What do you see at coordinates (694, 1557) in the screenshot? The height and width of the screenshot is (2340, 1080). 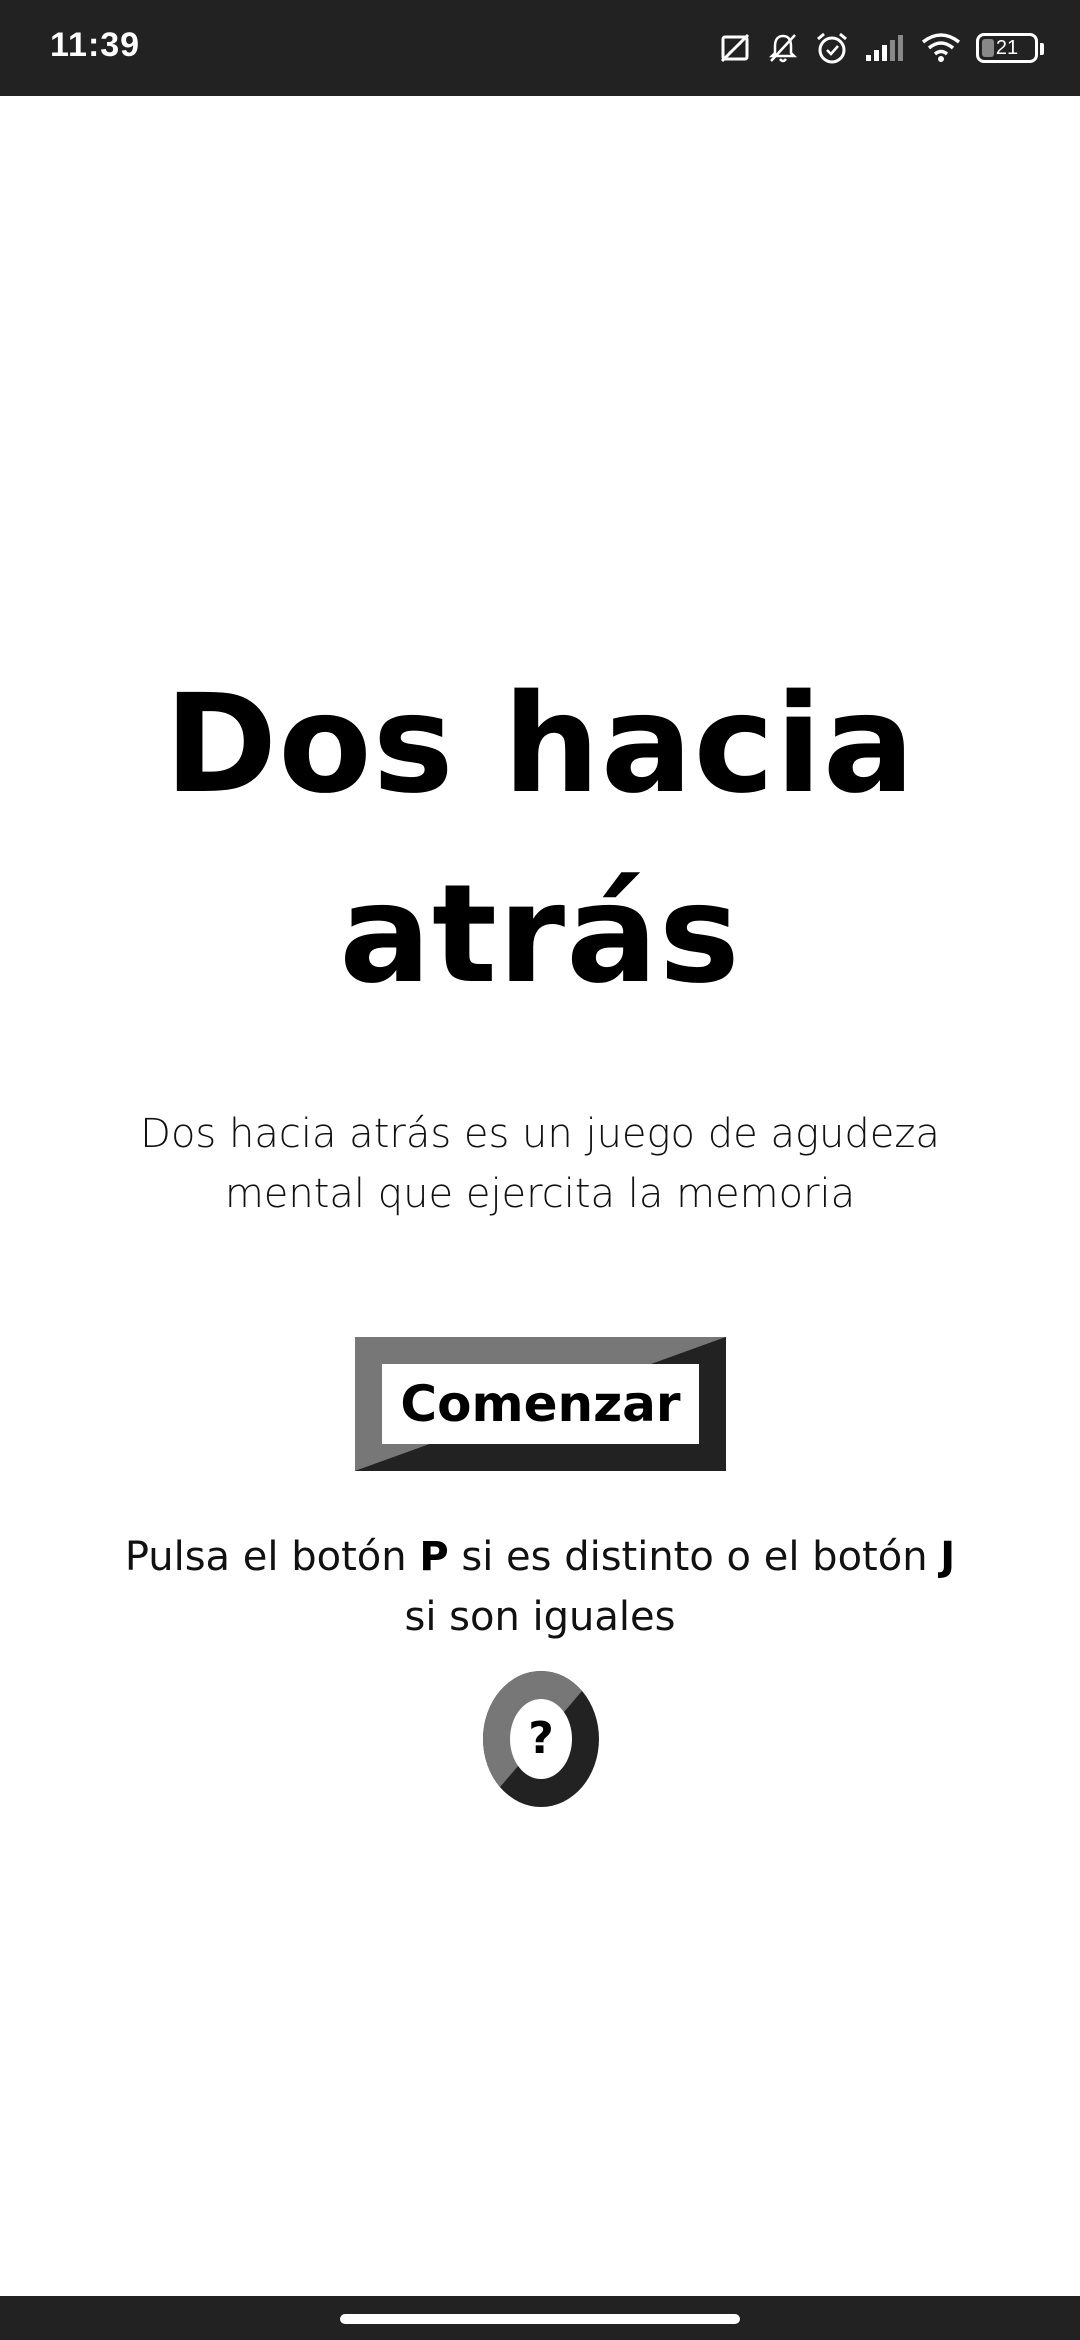 I see `instructions-text-2: si es distinto o el botón` at bounding box center [694, 1557].